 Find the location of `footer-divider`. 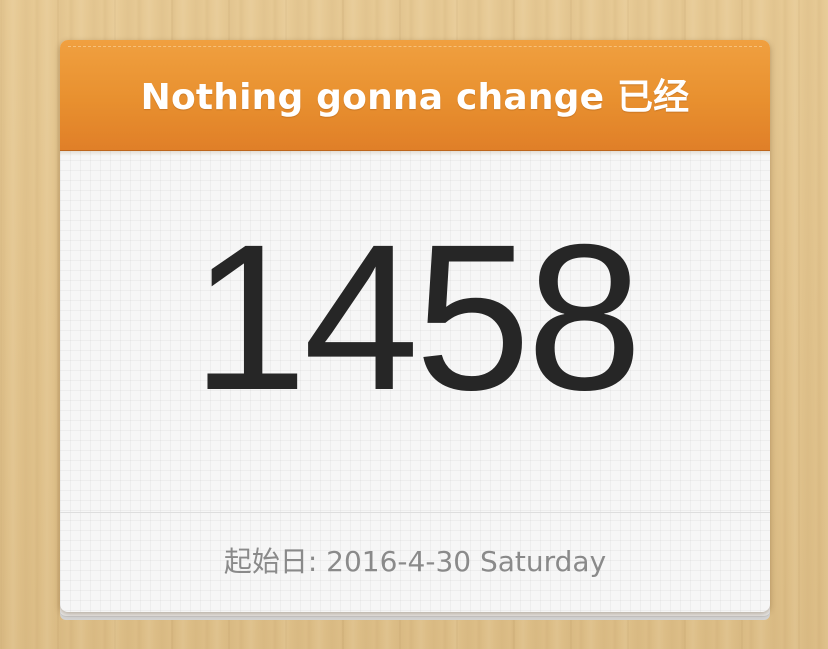

footer-divider is located at coordinates (415, 512).